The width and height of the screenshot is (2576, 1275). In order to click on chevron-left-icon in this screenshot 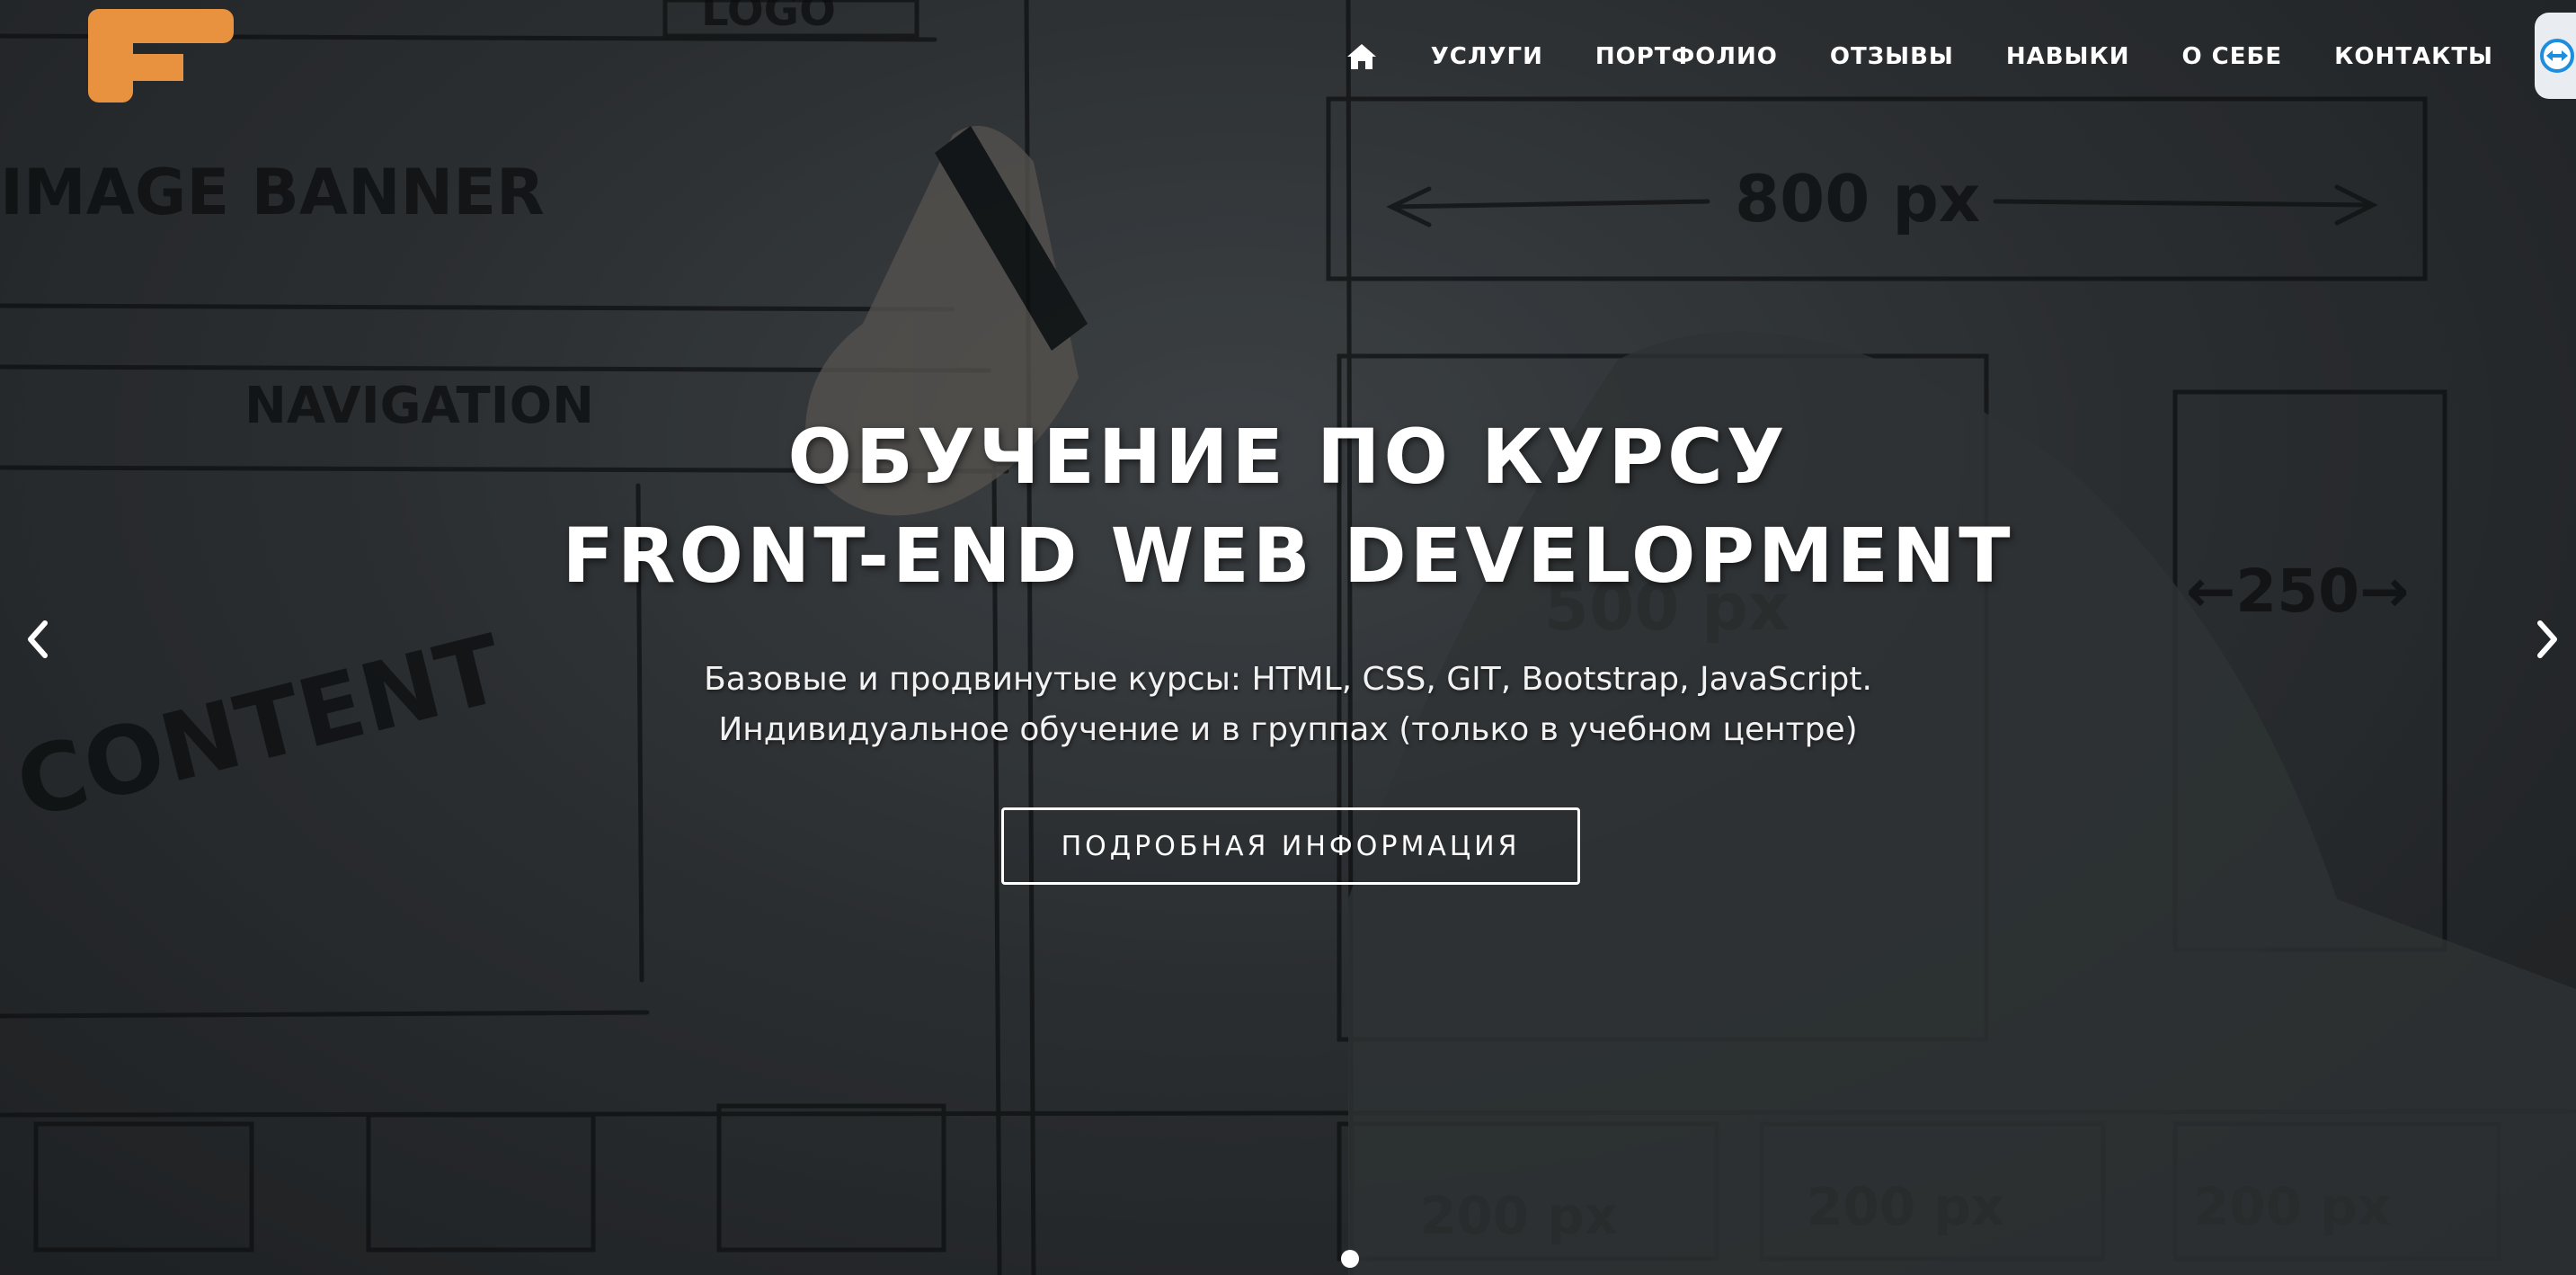, I will do `click(38, 639)`.